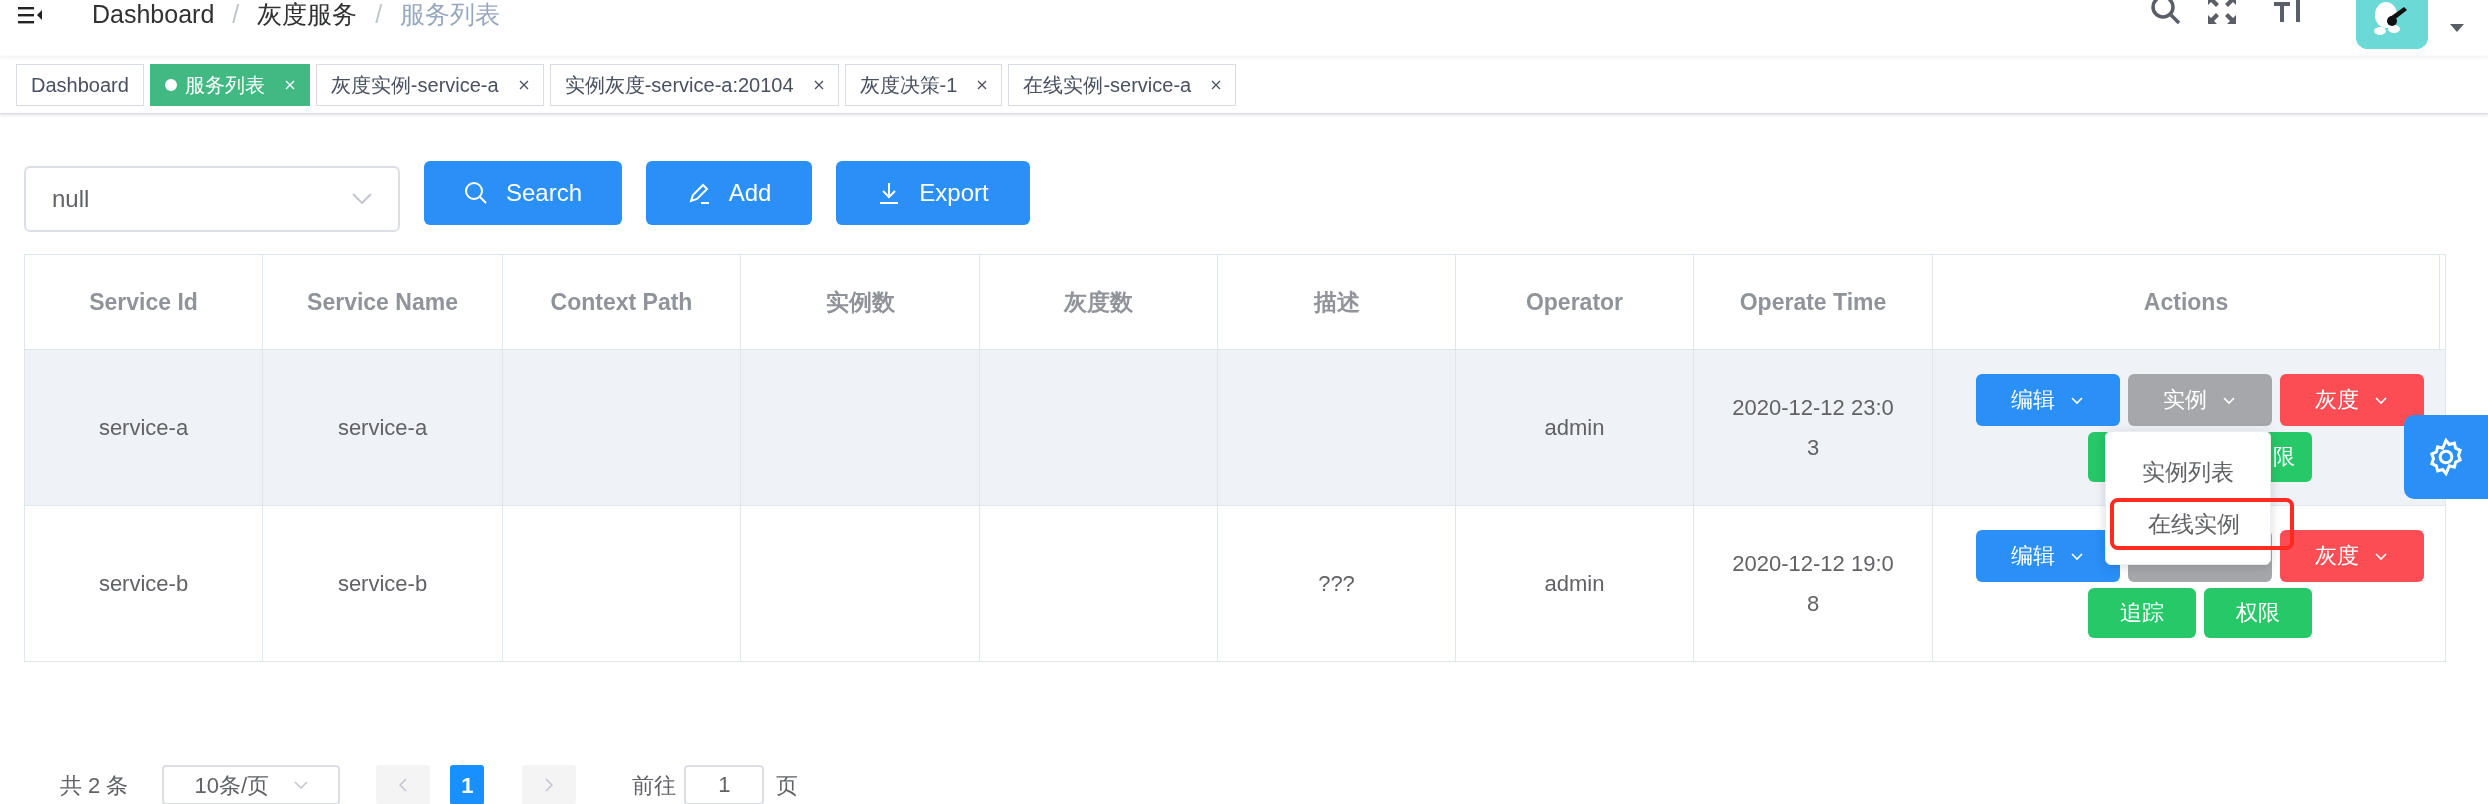 The image size is (2488, 804). Describe the element at coordinates (787, 785) in the screenshot. I see `page-suffix: 页` at that location.